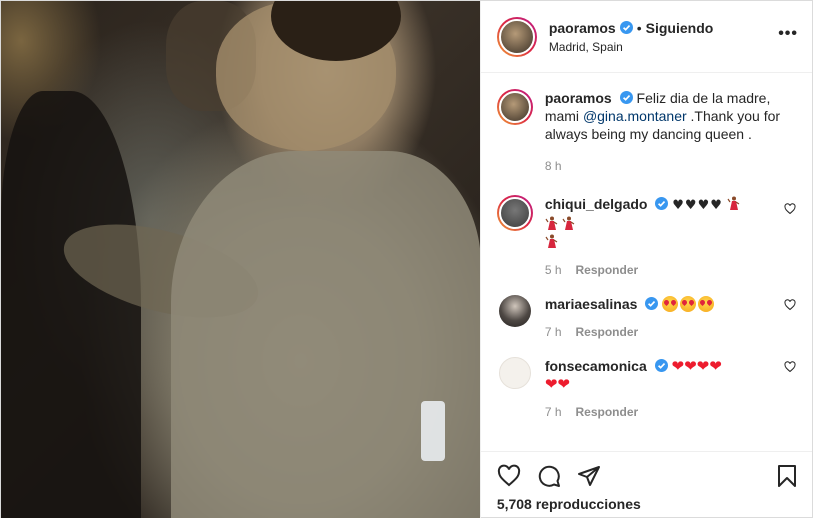  What do you see at coordinates (516, 36) in the screenshot?
I see `author-avatar` at bounding box center [516, 36].